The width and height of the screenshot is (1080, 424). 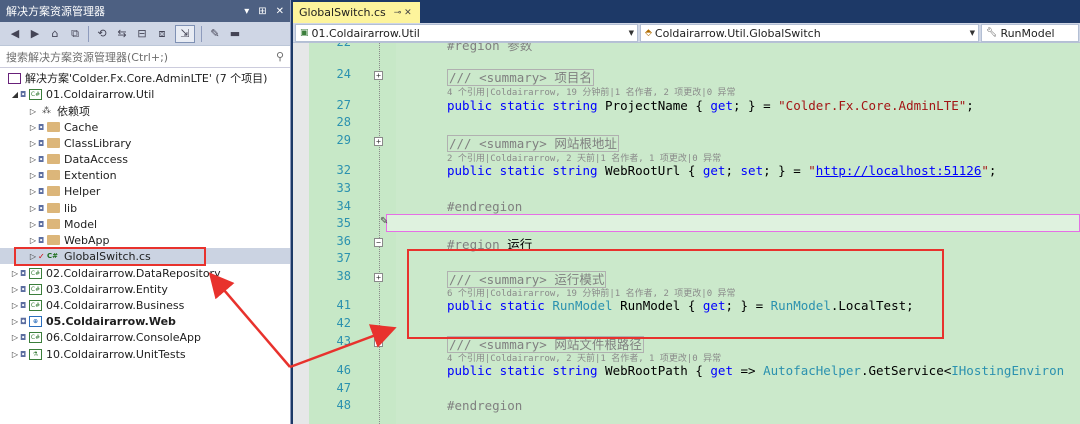 What do you see at coordinates (35, 354) in the screenshot?
I see `test-project-icon: ⚗` at bounding box center [35, 354].